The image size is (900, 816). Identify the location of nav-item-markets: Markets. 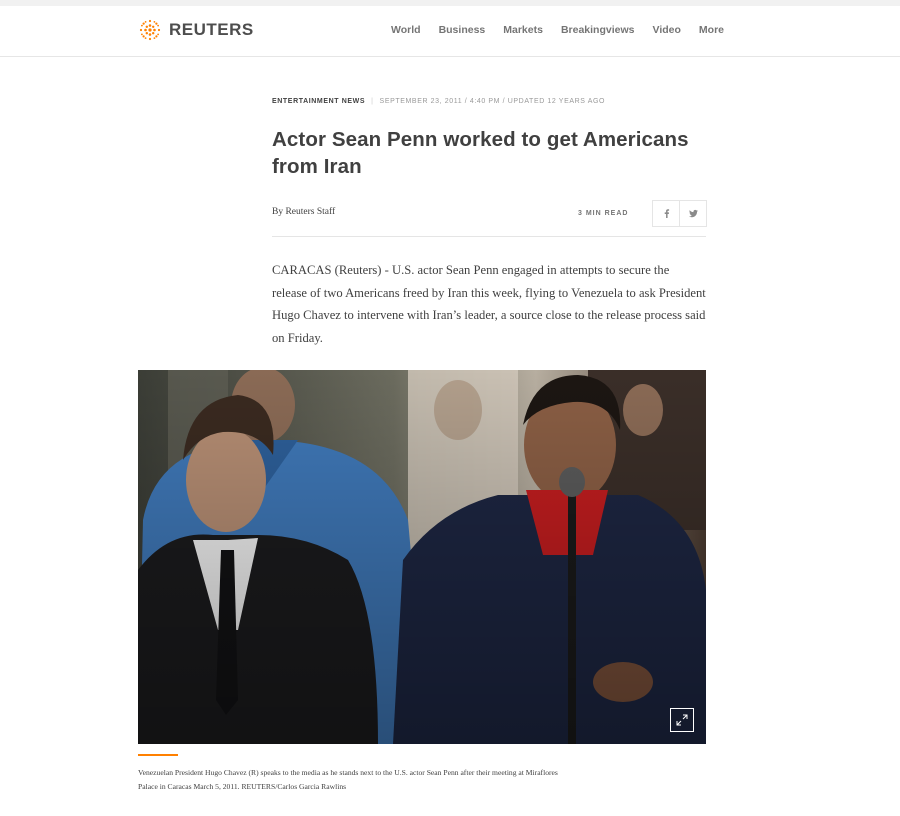
(523, 30).